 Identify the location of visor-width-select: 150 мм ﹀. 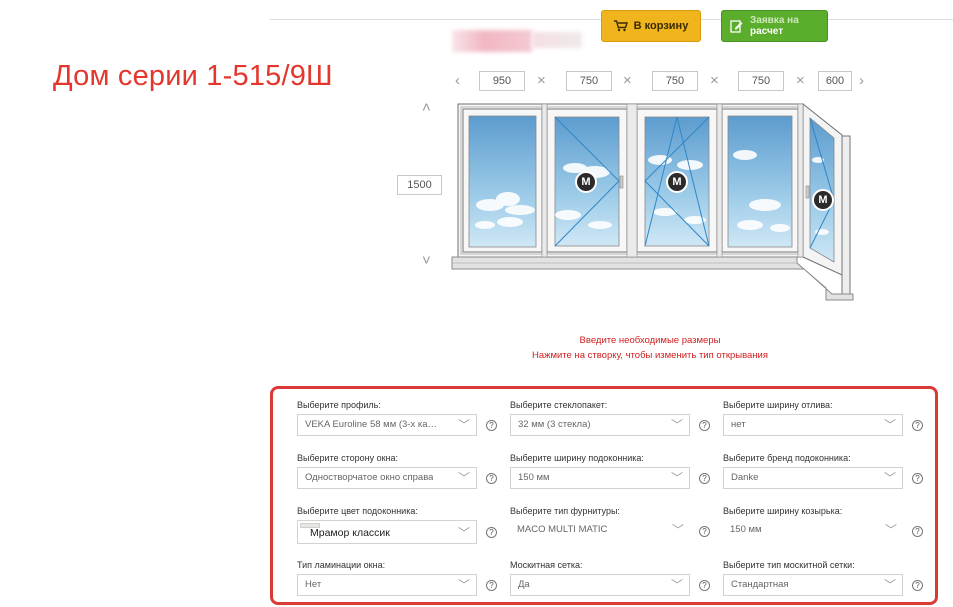
(813, 531).